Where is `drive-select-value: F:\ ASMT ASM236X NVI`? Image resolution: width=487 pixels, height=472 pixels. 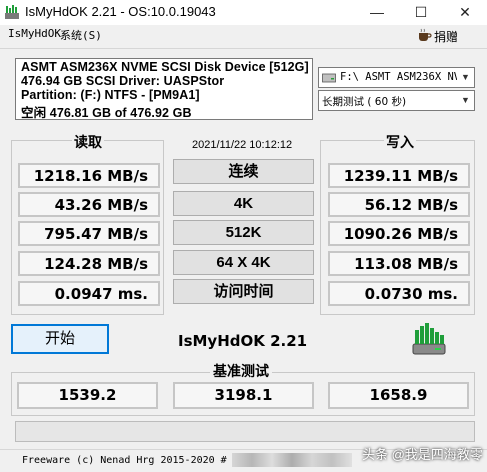 drive-select-value: F:\ ASMT ASM236X NVI is located at coordinates (403, 77).